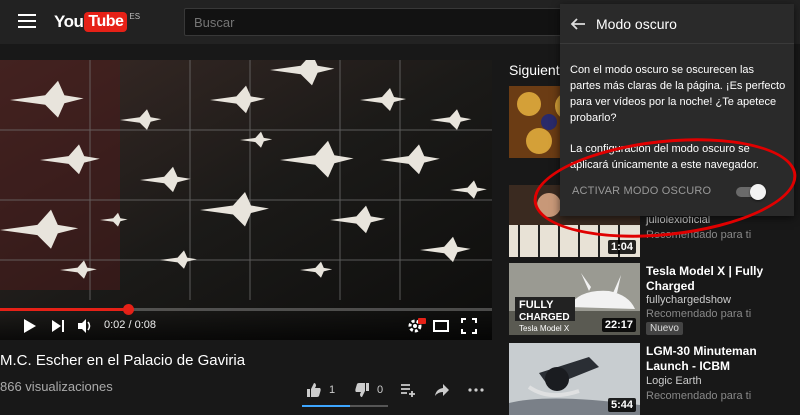 The image size is (800, 415). What do you see at coordinates (85, 326) in the screenshot?
I see `volume-icon` at bounding box center [85, 326].